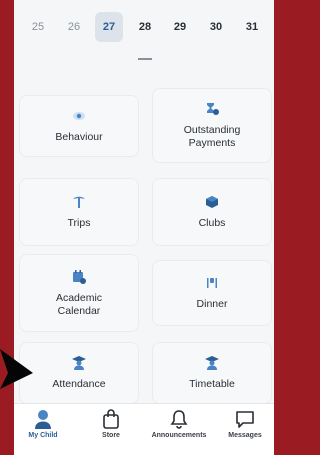  I want to click on date-27-selected: 27, so click(109, 27).